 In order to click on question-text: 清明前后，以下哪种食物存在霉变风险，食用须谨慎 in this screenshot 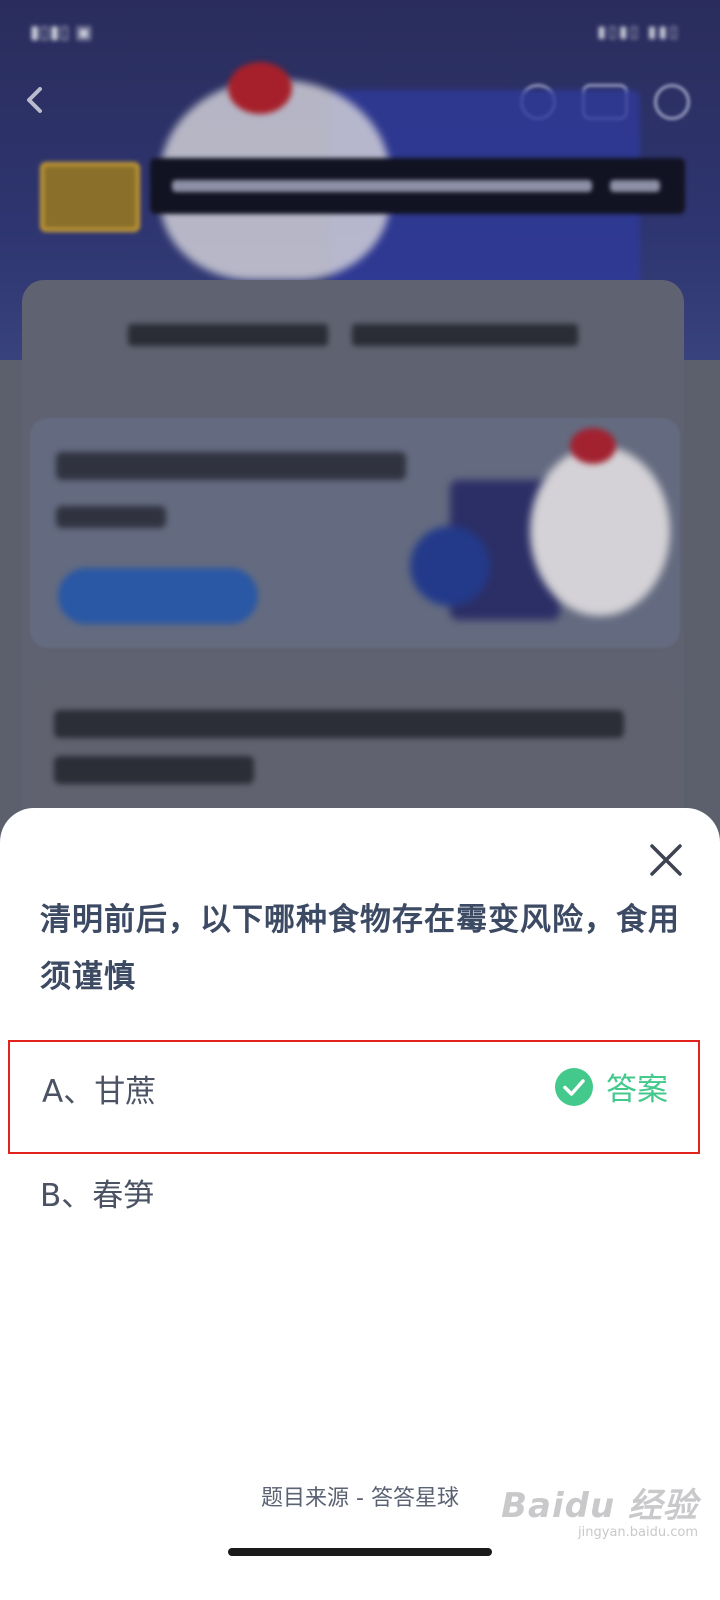, I will do `click(360, 948)`.